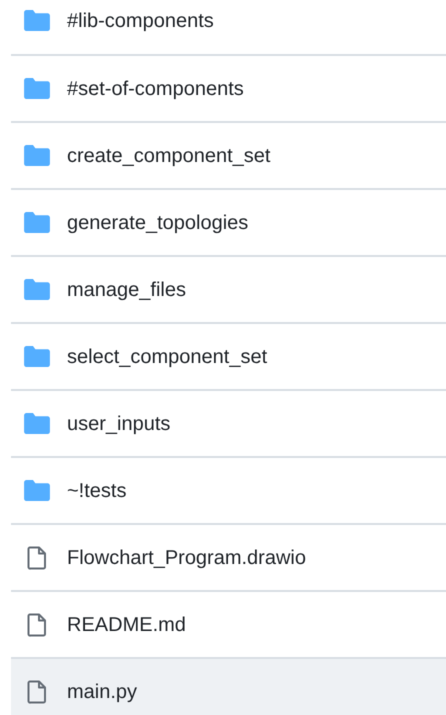 The image size is (446, 715). Describe the element at coordinates (186, 557) in the screenshot. I see `file-name: Flowchart_Program.drawio` at that location.